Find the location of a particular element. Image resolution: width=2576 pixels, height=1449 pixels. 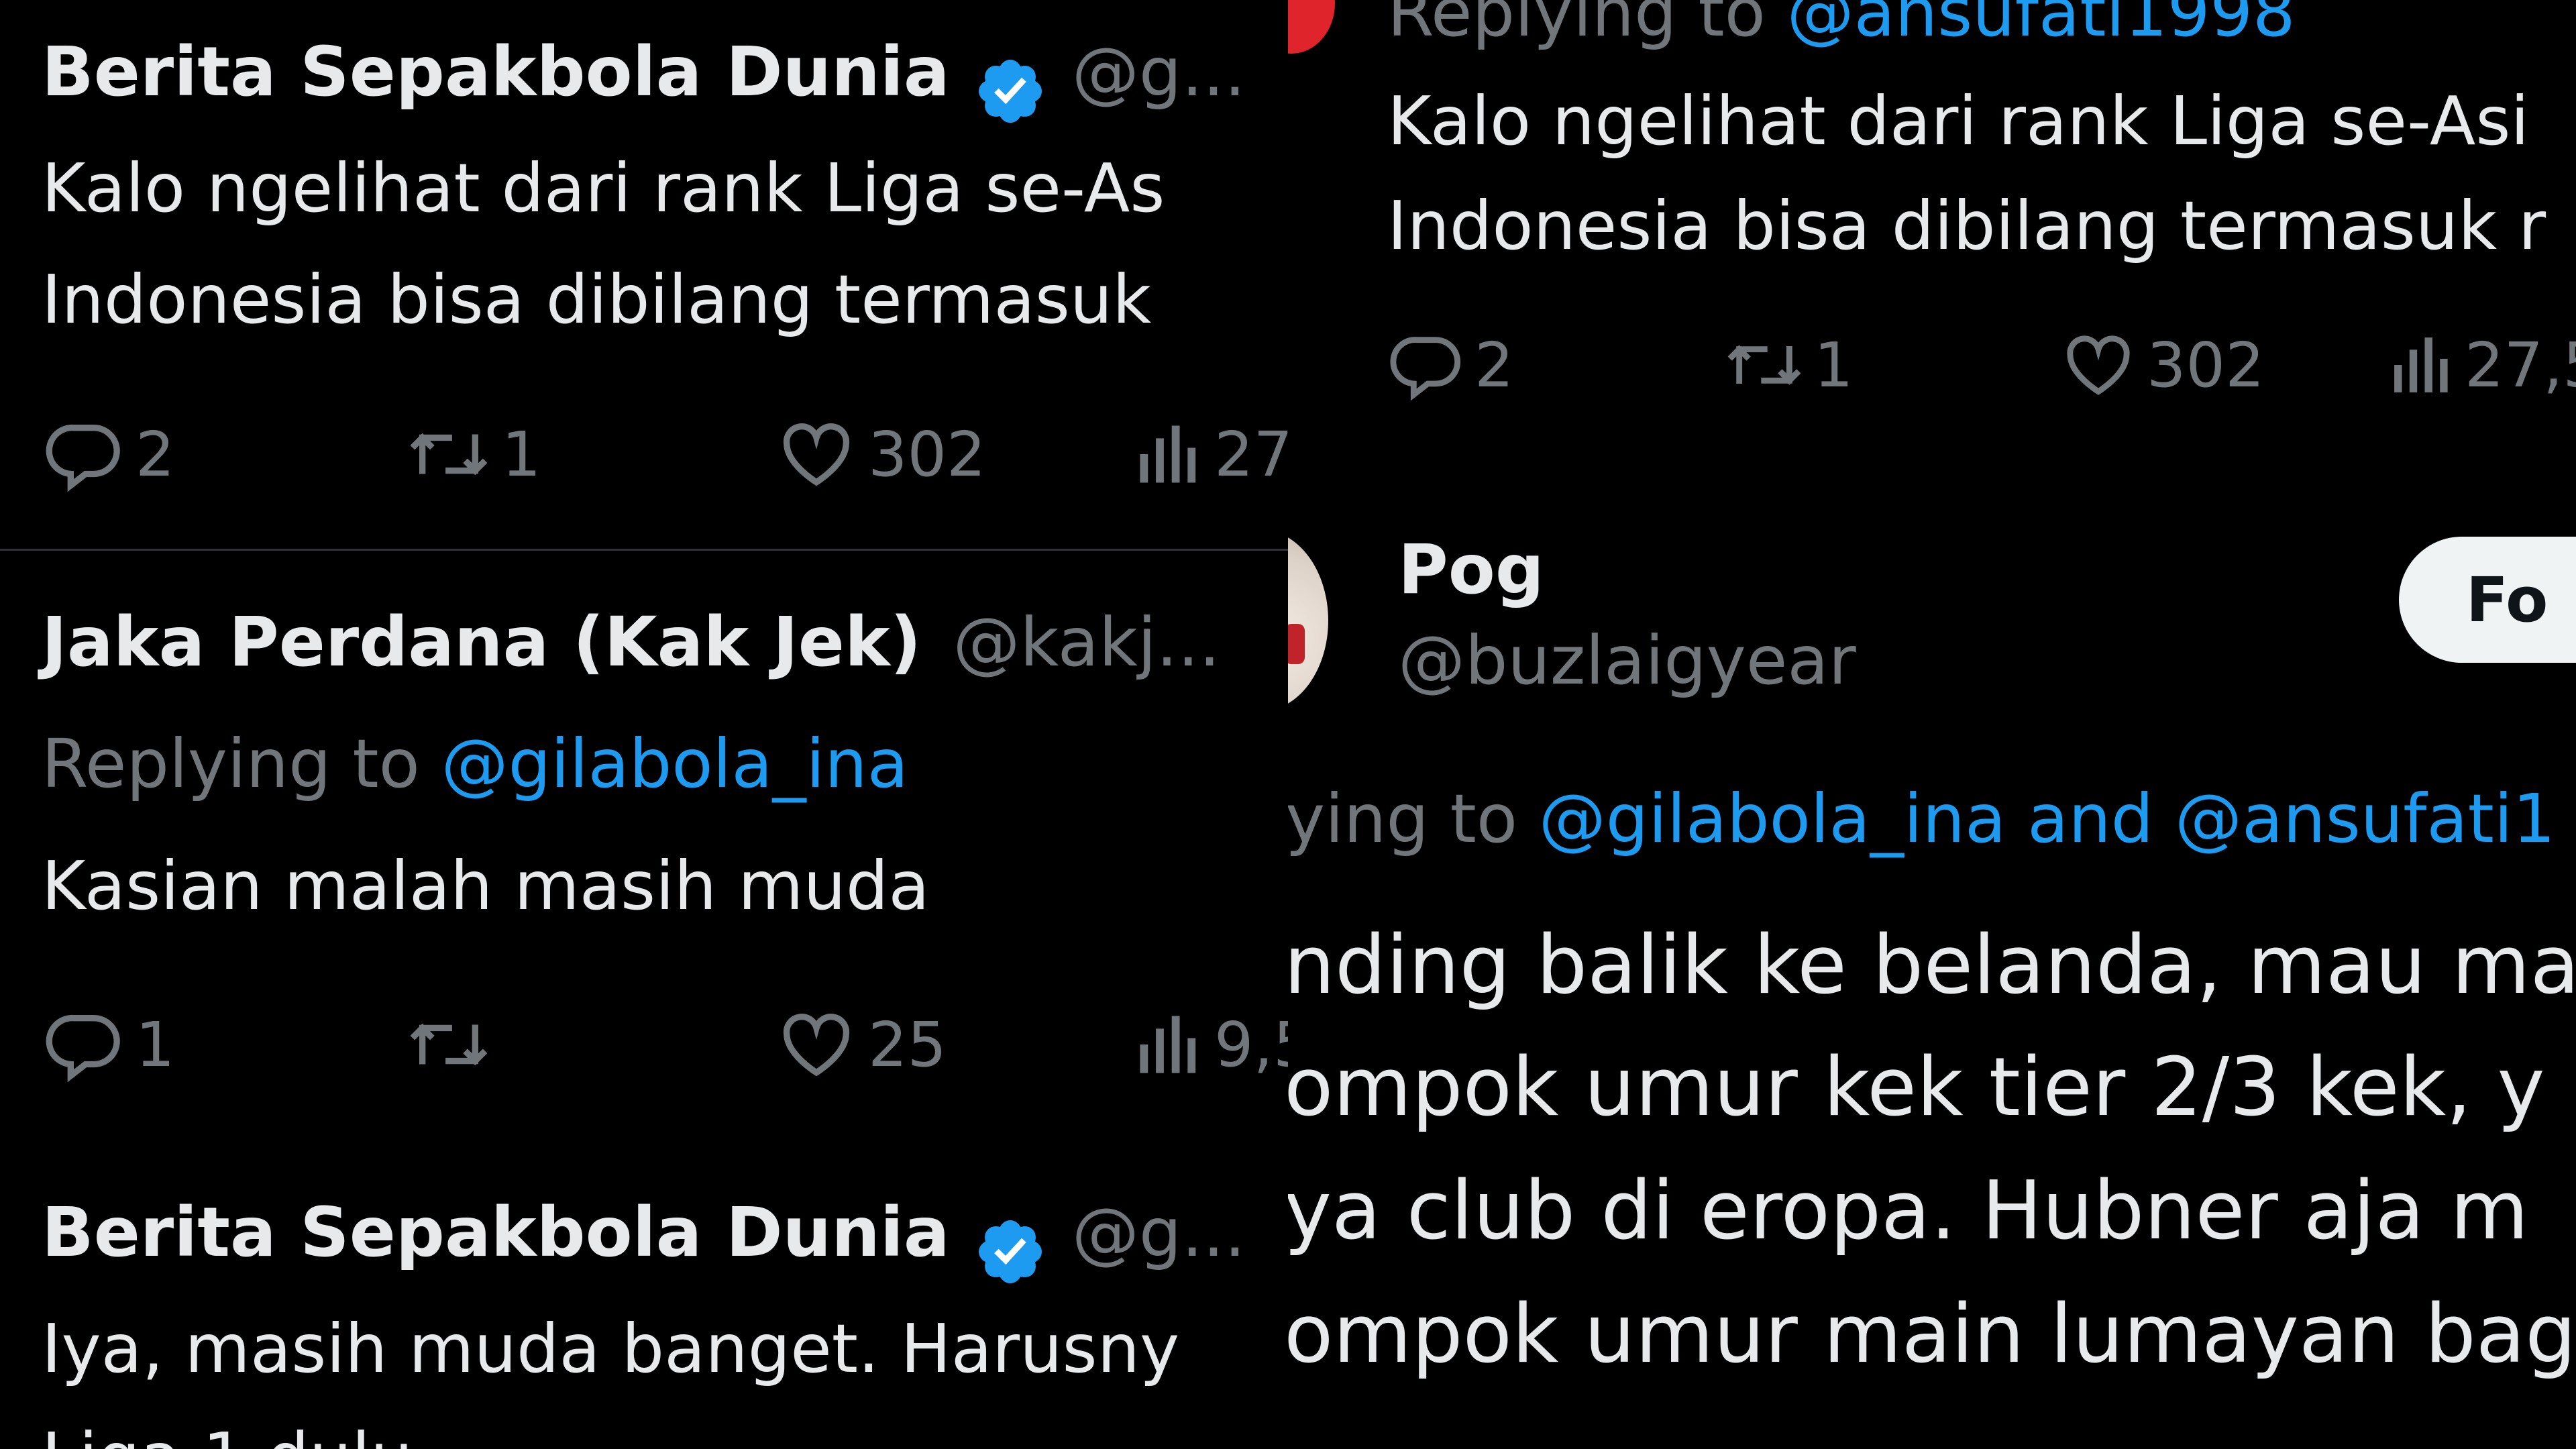

post1-replying-to: Replying to @ansufati1998 is located at coordinates (1841, 26).